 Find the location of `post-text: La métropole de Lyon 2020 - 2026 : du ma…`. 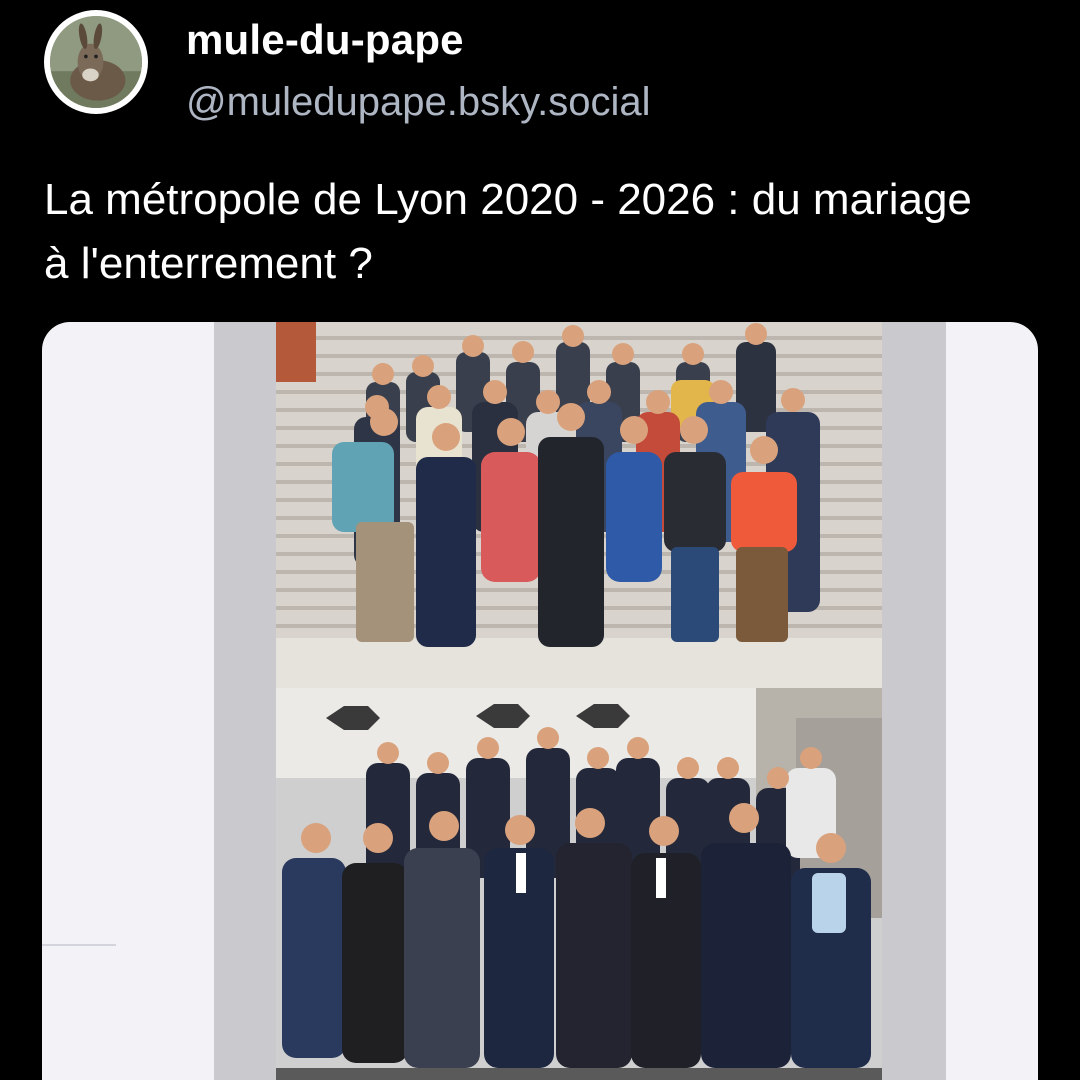

post-text: La métropole de Lyon 2020 - 2026 : du ma… is located at coordinates (508, 231).